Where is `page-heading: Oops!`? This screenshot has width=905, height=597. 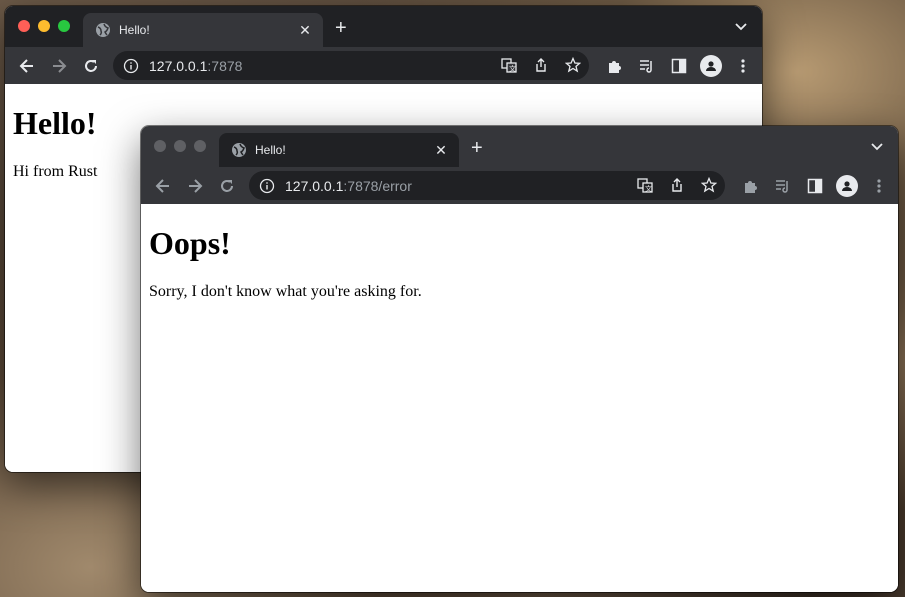 page-heading: Oops! is located at coordinates (190, 243).